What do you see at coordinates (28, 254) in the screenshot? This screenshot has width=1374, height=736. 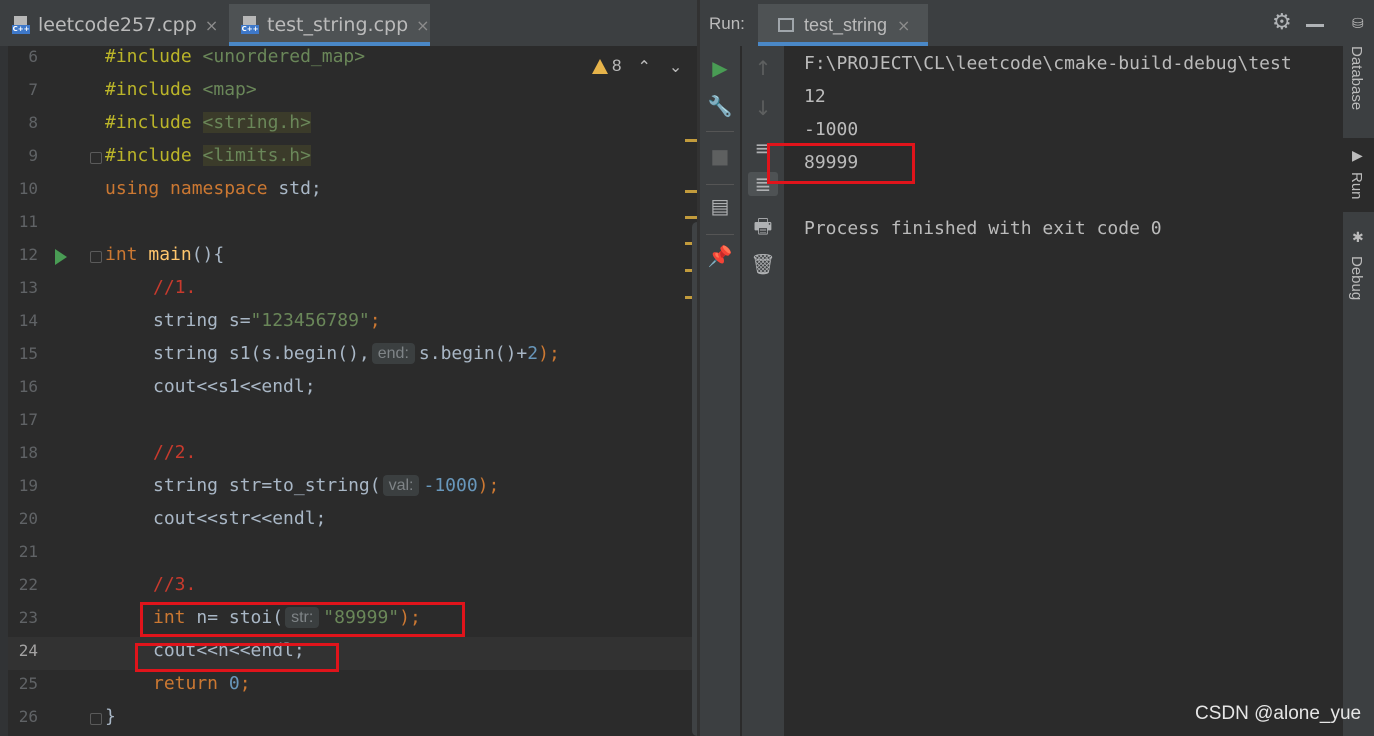 I see `line-number: 12` at bounding box center [28, 254].